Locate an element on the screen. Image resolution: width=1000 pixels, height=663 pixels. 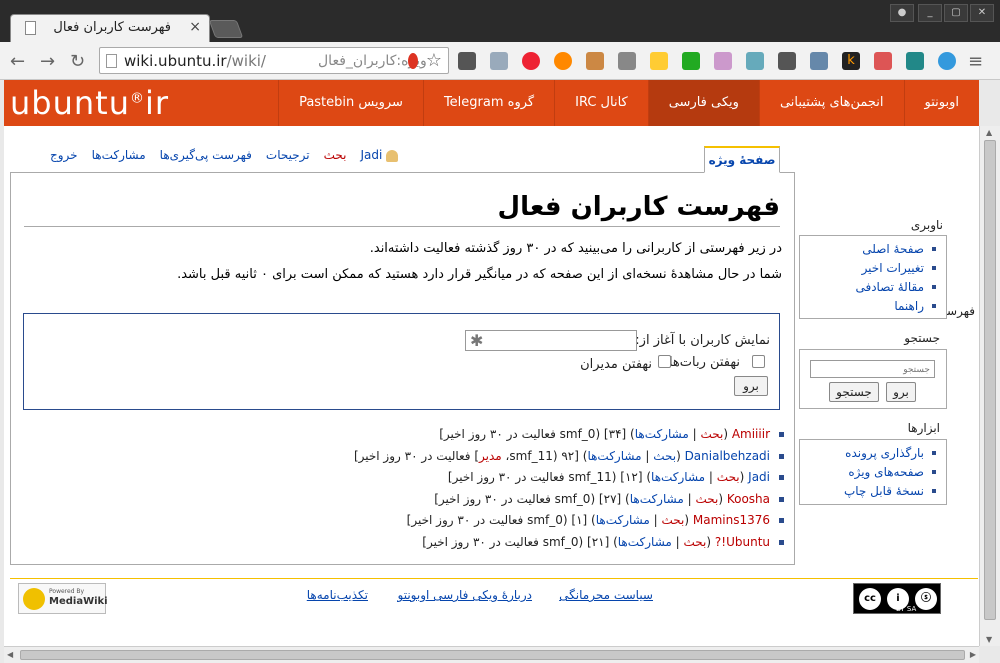
tab-close-icon: × is located at coordinates (195, 27).